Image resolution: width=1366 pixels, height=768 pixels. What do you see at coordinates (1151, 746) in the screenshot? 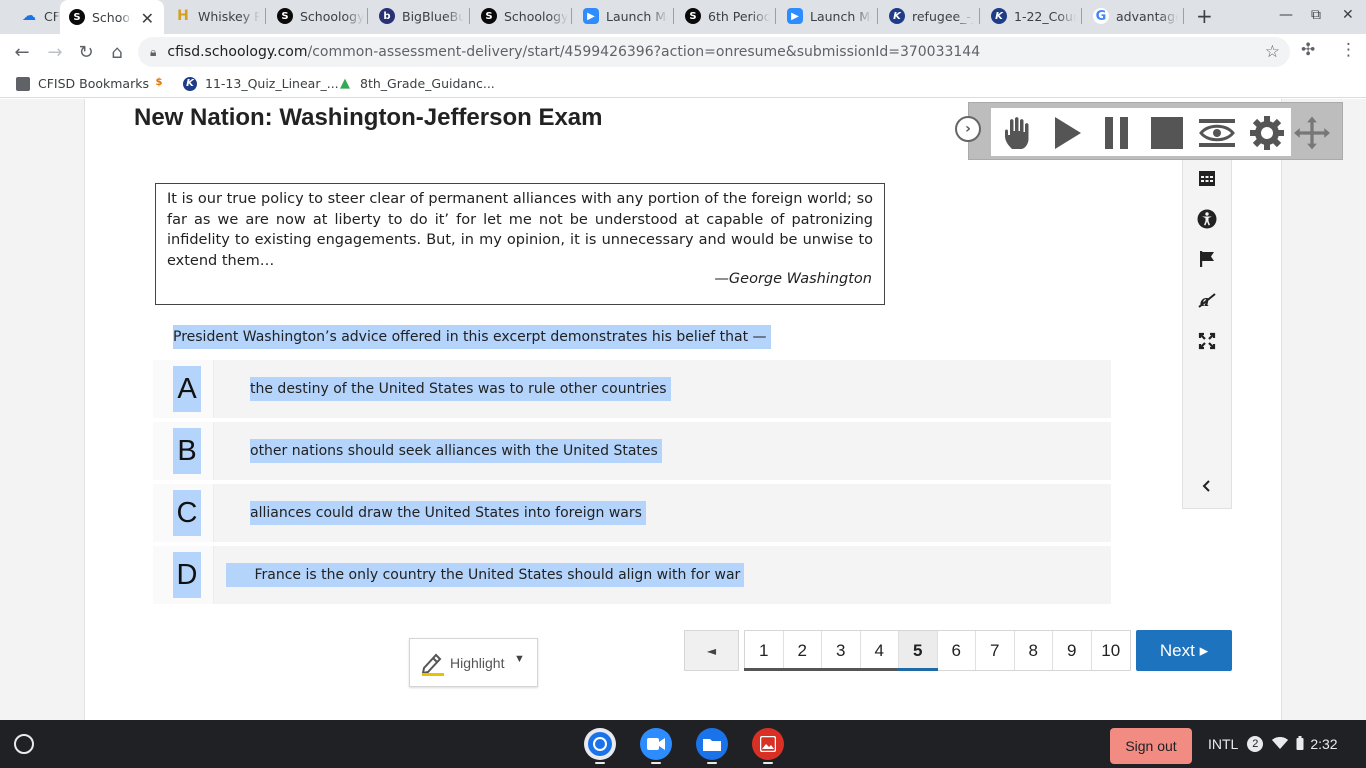
I see `sign-out-button: Sign out` at bounding box center [1151, 746].